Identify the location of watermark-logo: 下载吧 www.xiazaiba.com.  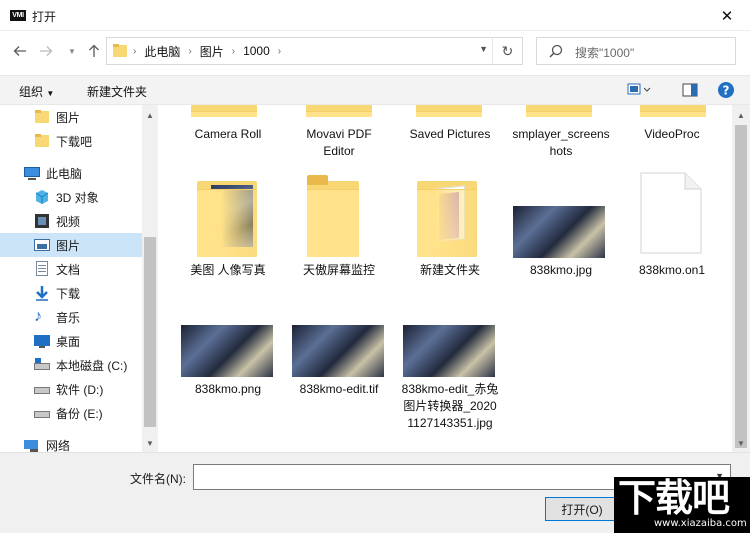
(682, 505).